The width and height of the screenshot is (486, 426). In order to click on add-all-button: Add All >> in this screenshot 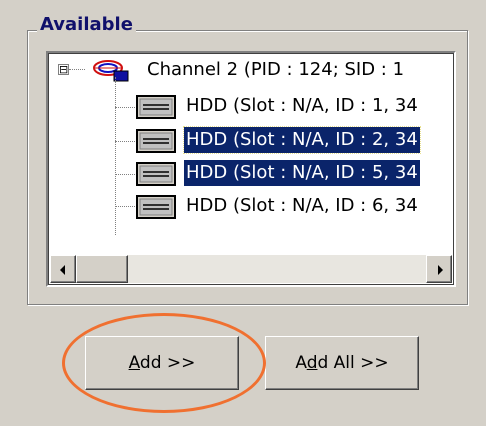, I will do `click(342, 363)`.